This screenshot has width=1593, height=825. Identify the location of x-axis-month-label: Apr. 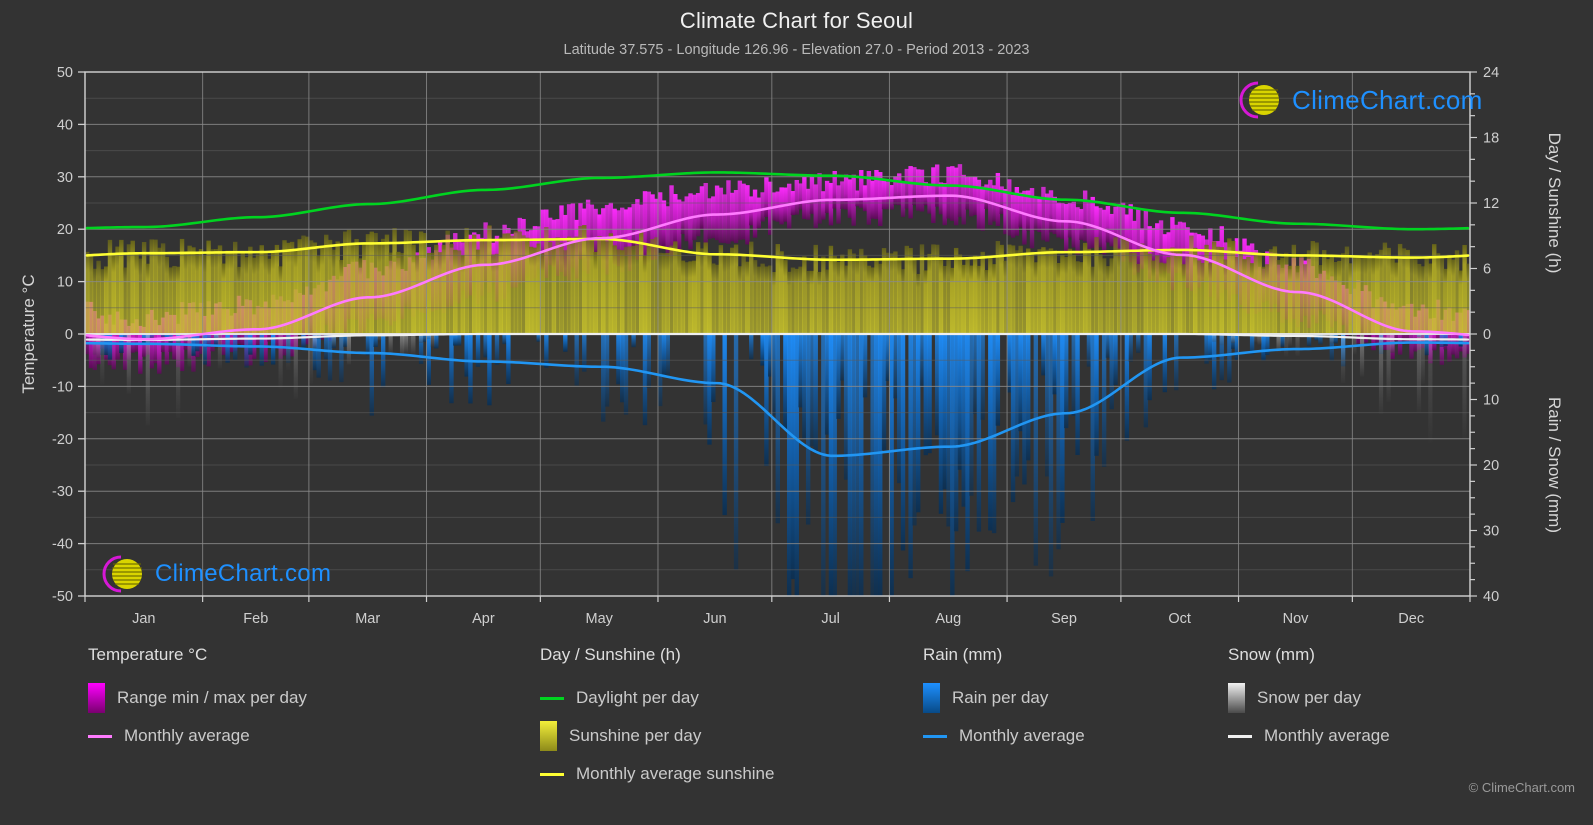
(483, 619).